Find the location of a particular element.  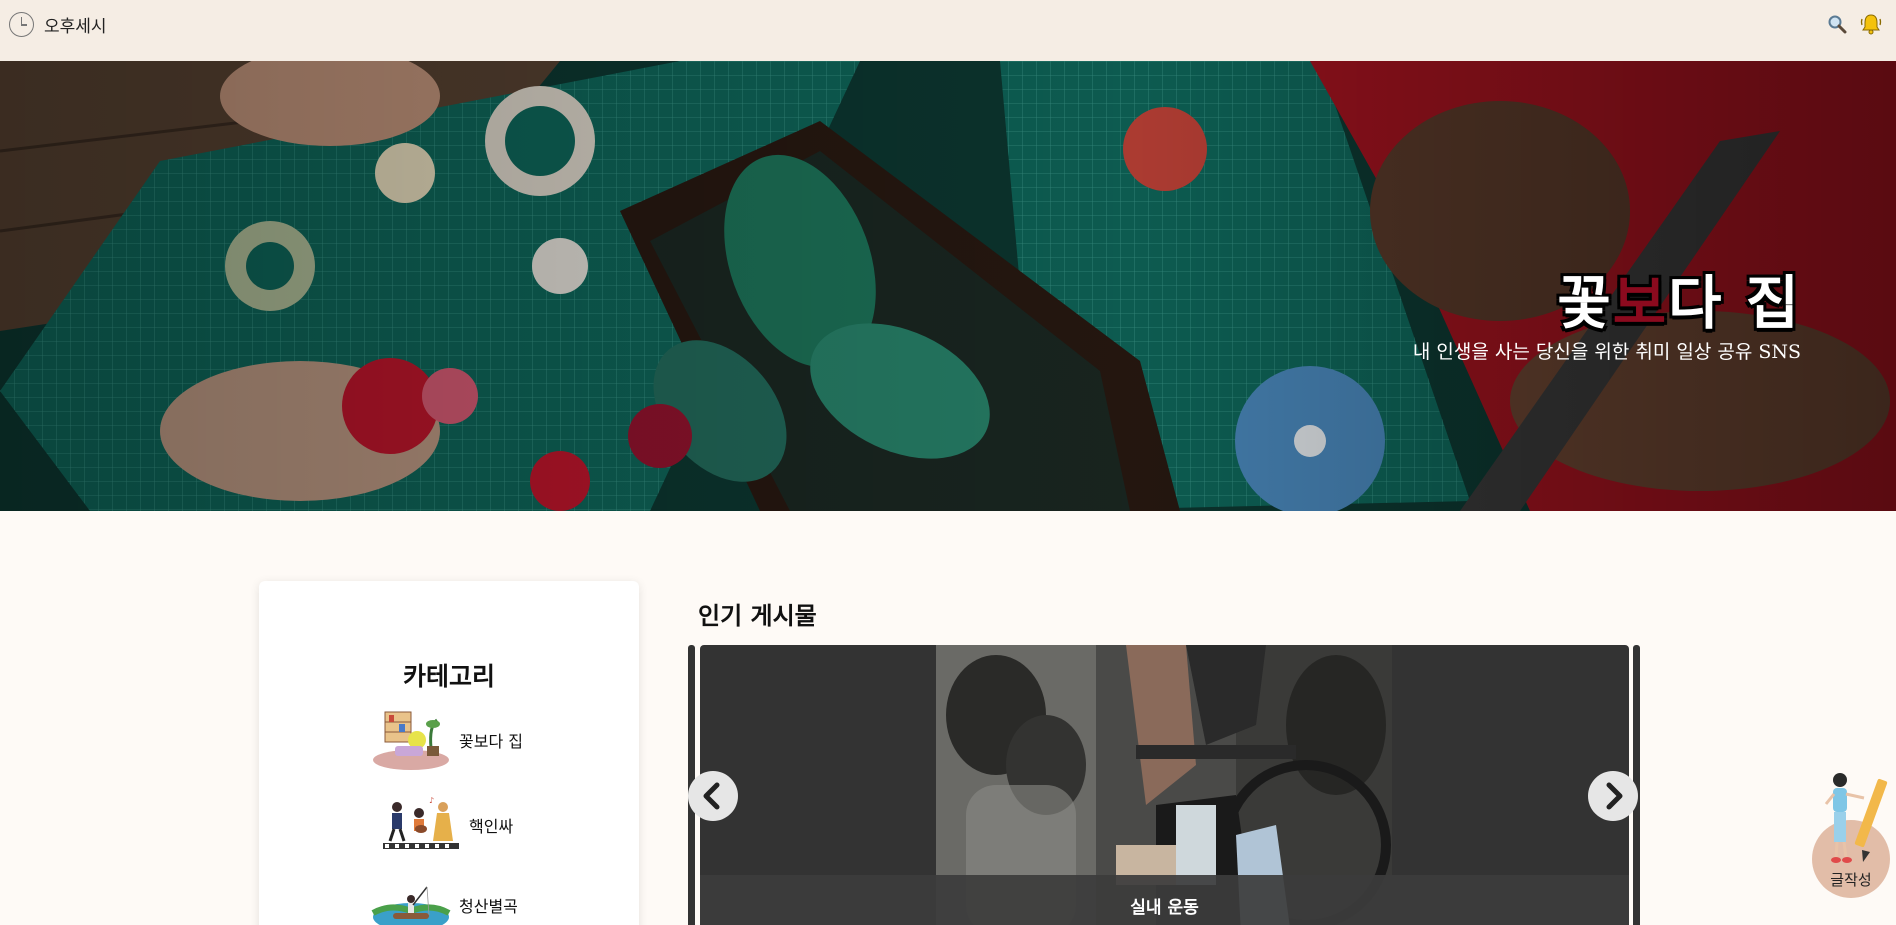

carousel-next-button is located at coordinates (1613, 796).